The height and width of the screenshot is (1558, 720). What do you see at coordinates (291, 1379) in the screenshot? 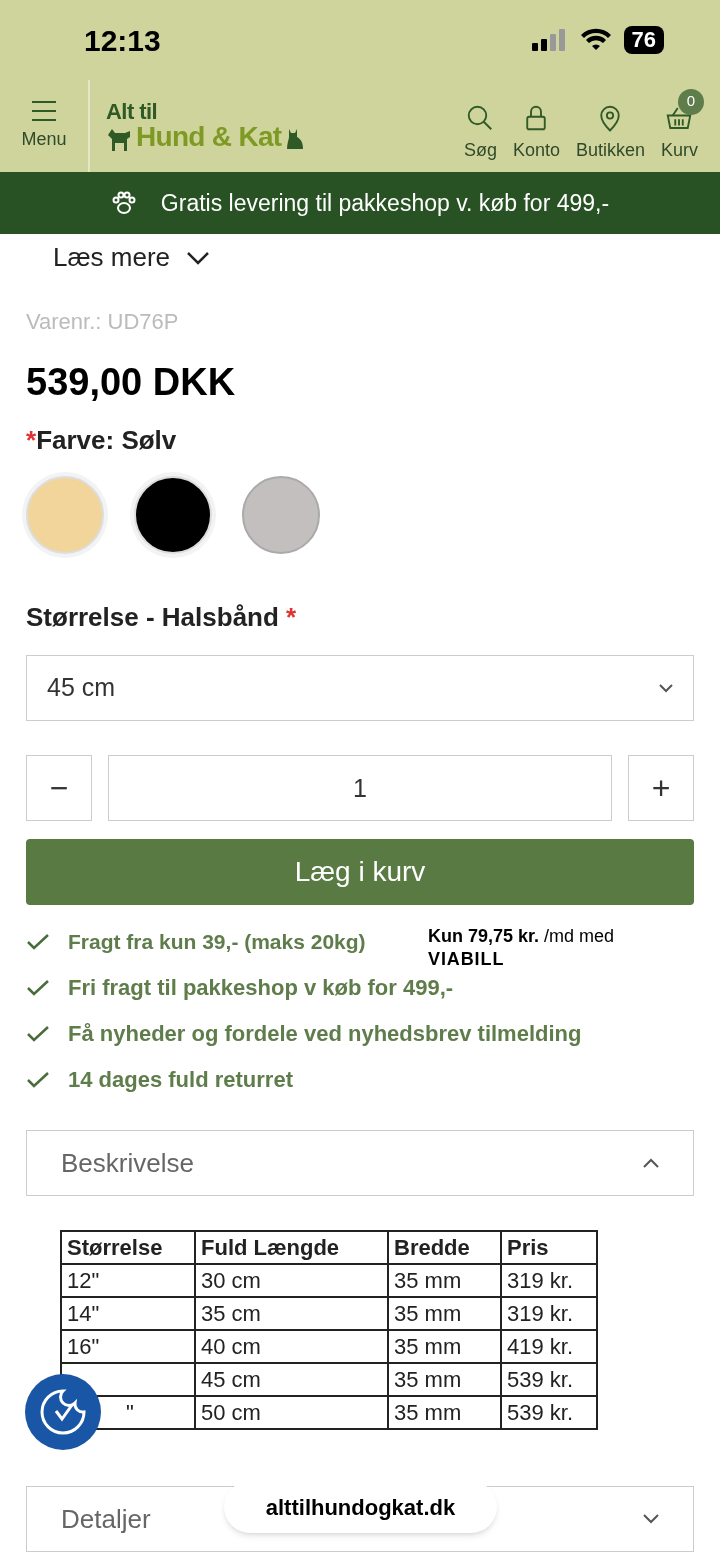
I see `table-cell: 45 cm` at bounding box center [291, 1379].